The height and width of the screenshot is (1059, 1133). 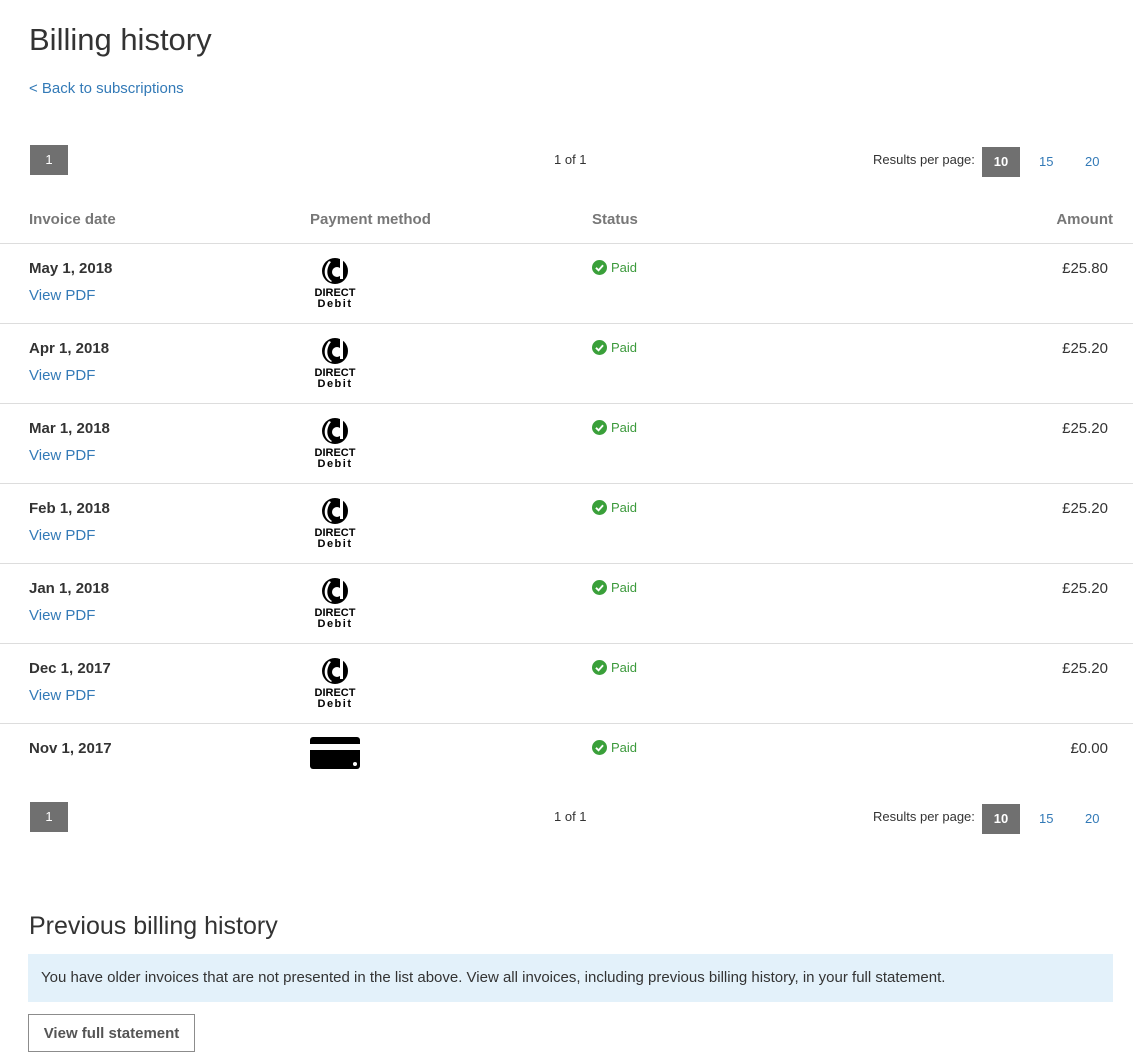 What do you see at coordinates (120, 39) in the screenshot?
I see `page-title: Billing history` at bounding box center [120, 39].